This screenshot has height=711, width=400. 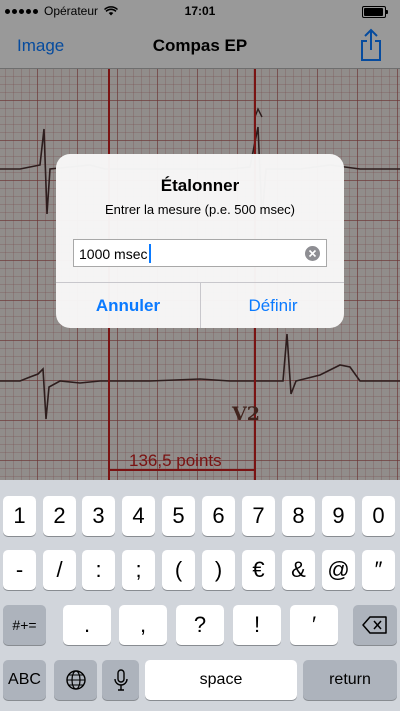 I want to click on key: 3, so click(x=98, y=516).